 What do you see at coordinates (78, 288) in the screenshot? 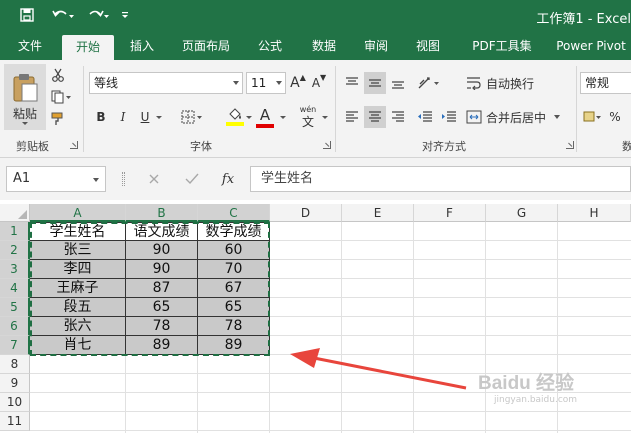
I see `cell-a4: 王麻子` at bounding box center [78, 288].